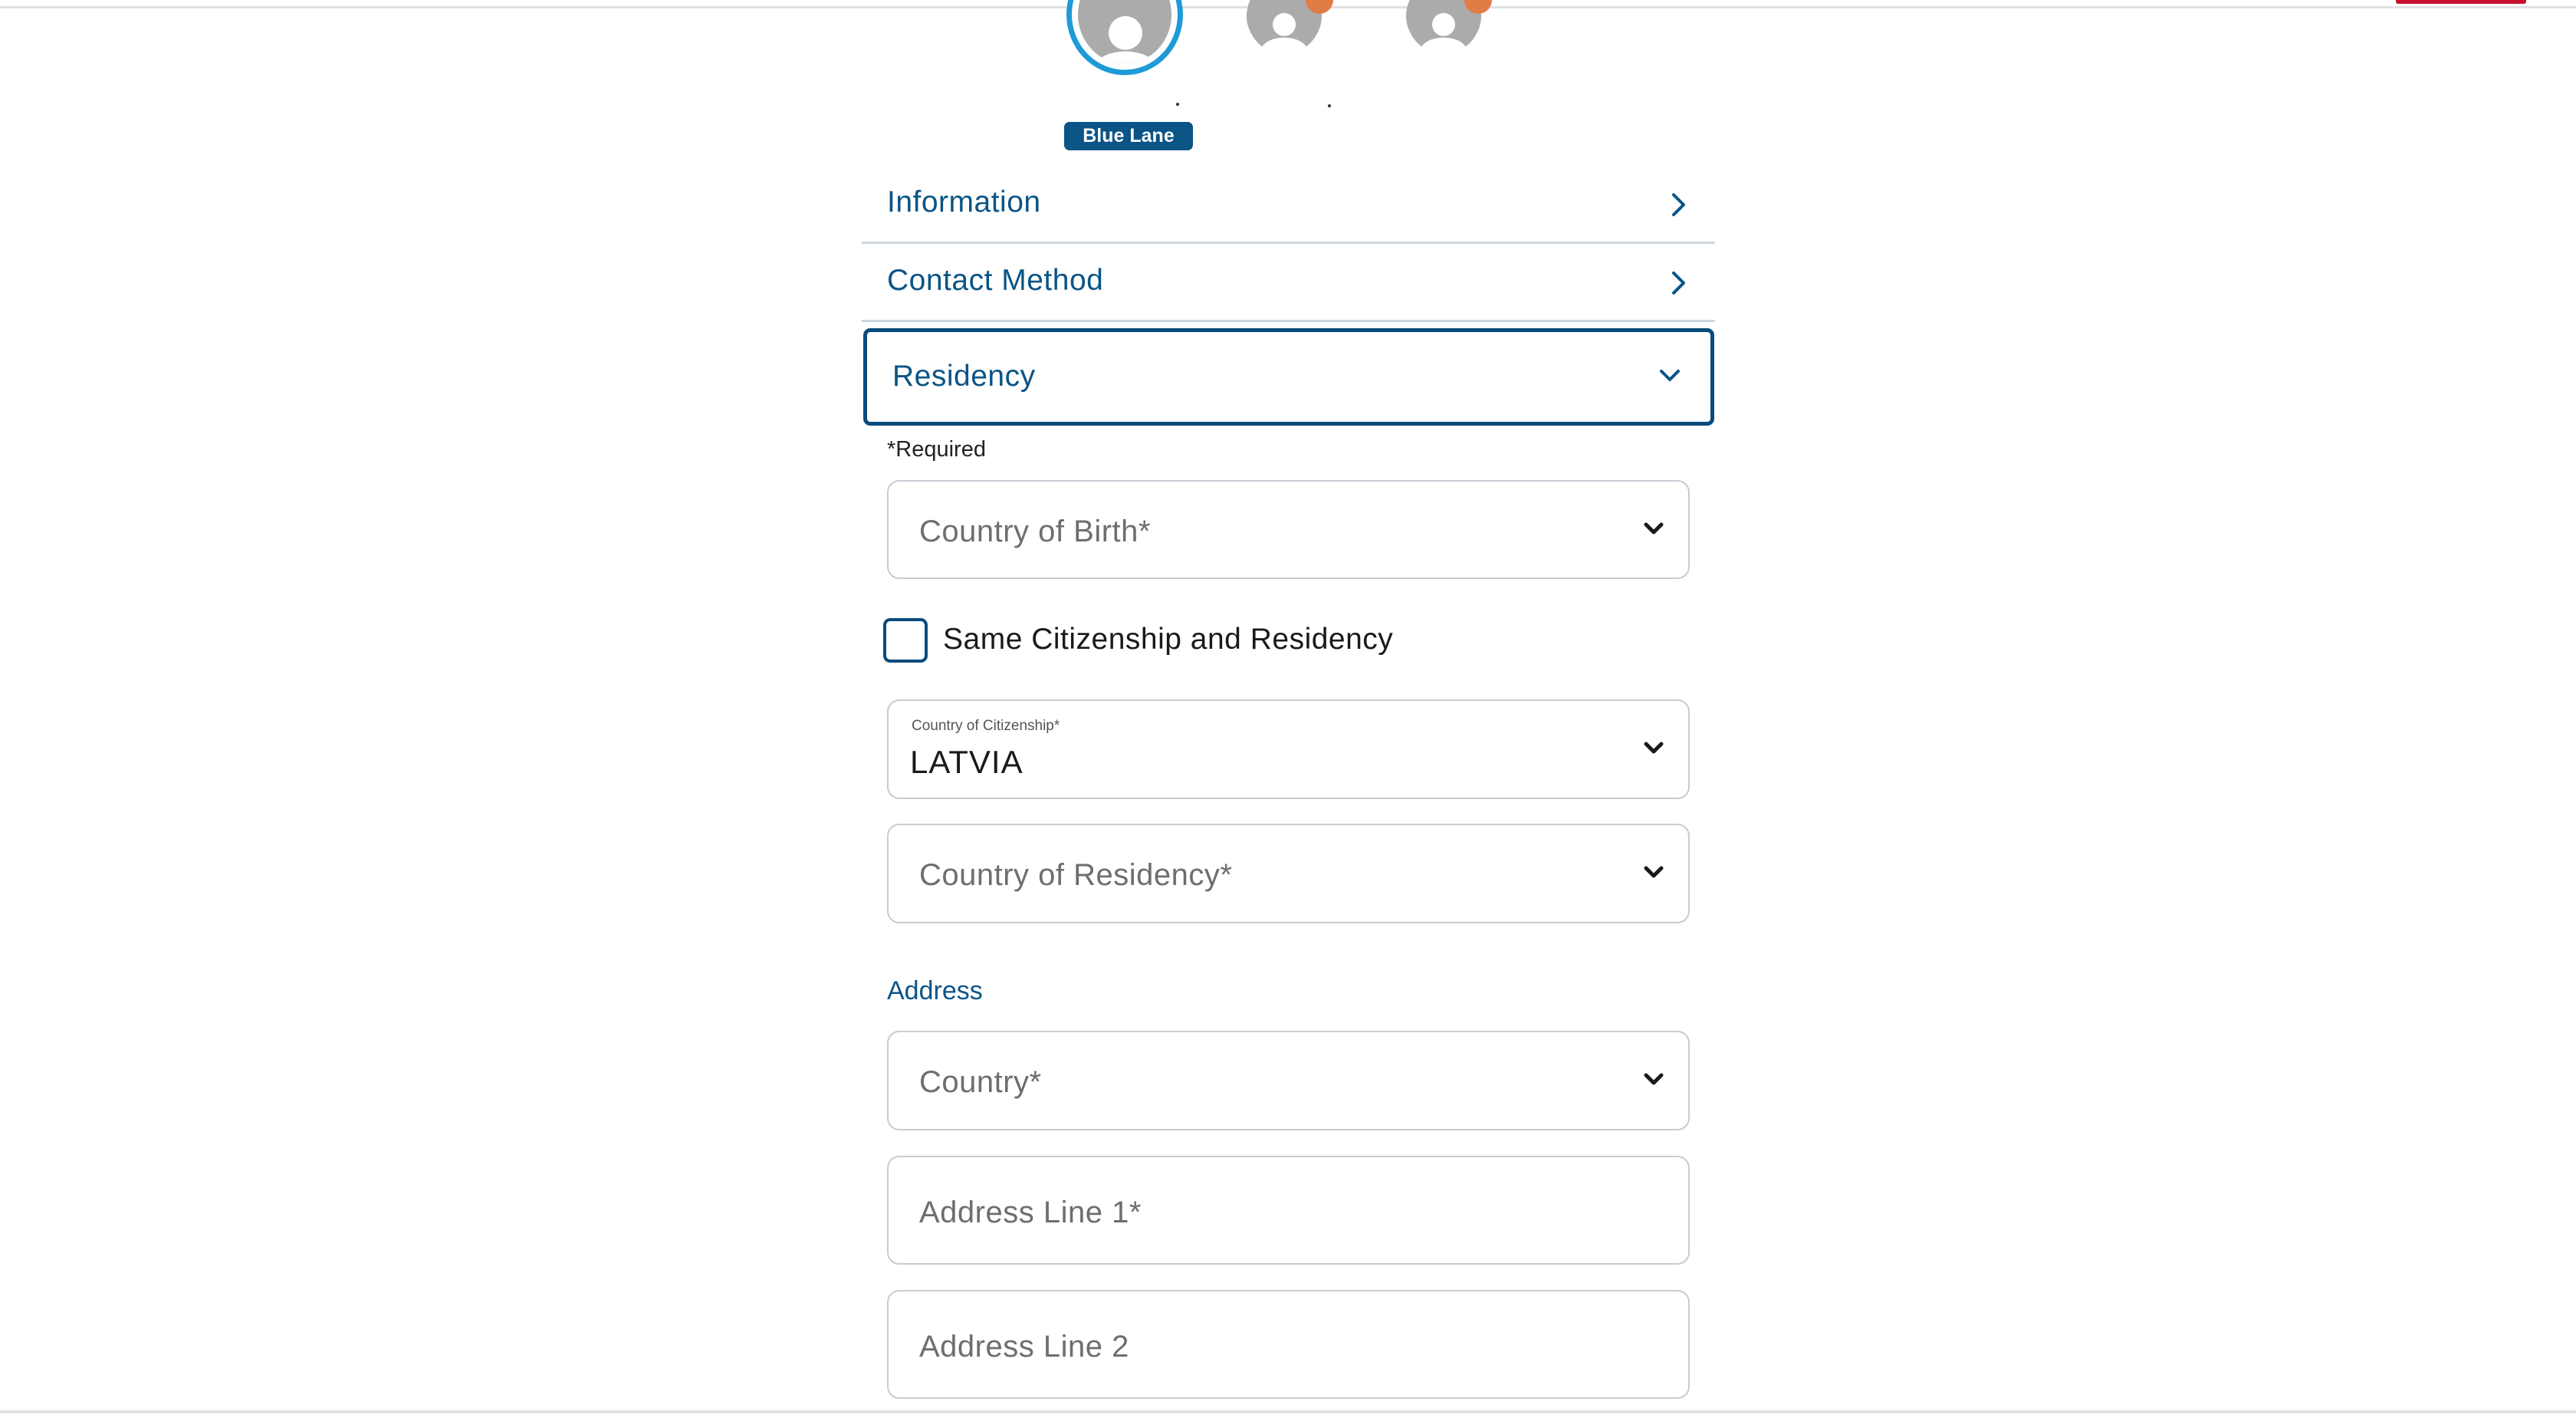 The image size is (2576, 1418). Describe the element at coordinates (967, 762) in the screenshot. I see `country-of-citizenship-value: LATVIA` at that location.